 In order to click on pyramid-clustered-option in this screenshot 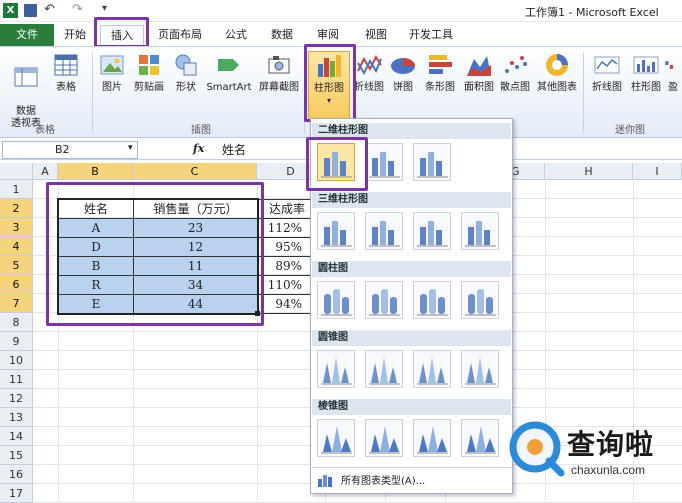, I will do `click(336, 438)`.